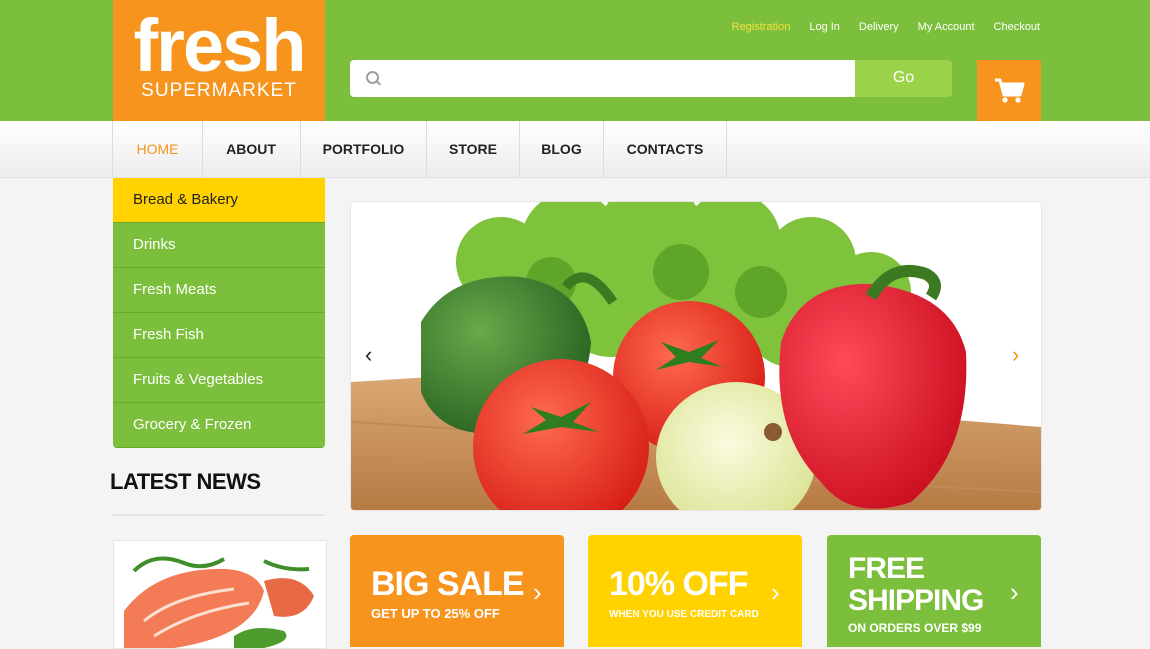 Image resolution: width=1150 pixels, height=649 pixels. I want to click on cart-icon, so click(1010, 90).